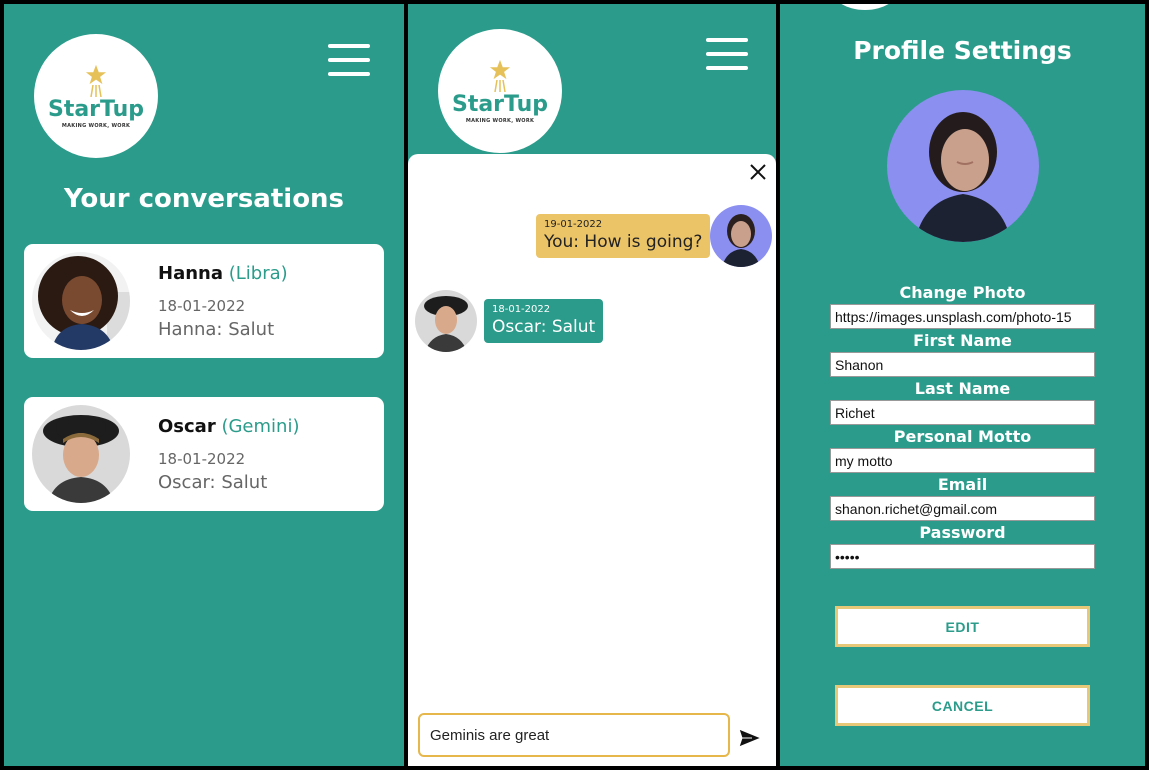 This screenshot has height=770, width=1149. Describe the element at coordinates (544, 327) in the screenshot. I see `message-text: Oscar: Salut` at that location.